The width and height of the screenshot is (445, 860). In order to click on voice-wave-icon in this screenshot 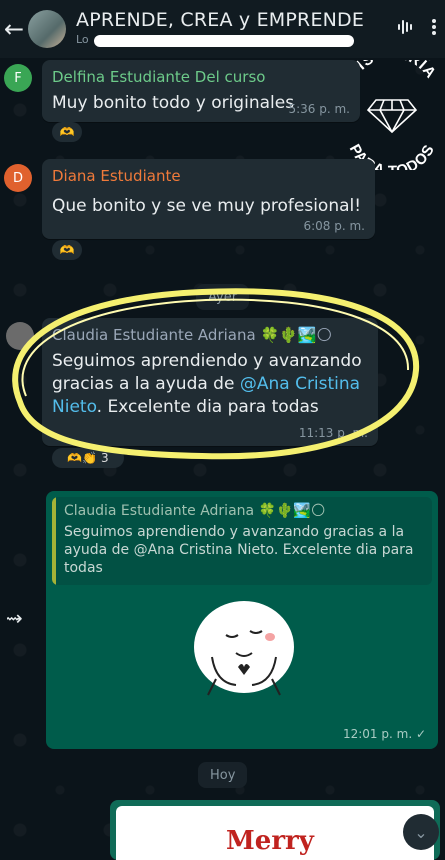, I will do `click(406, 29)`.